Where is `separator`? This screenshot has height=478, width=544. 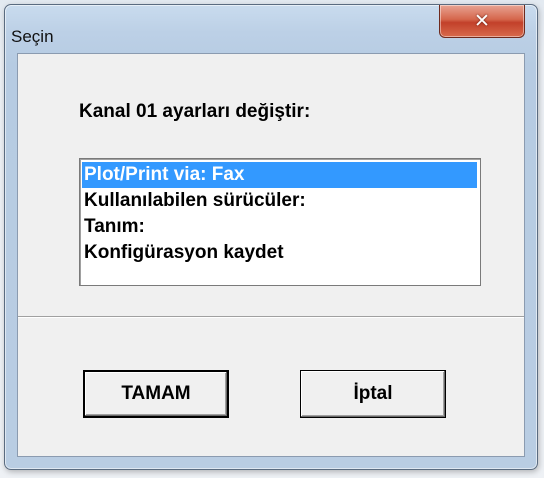
separator is located at coordinates (271, 317).